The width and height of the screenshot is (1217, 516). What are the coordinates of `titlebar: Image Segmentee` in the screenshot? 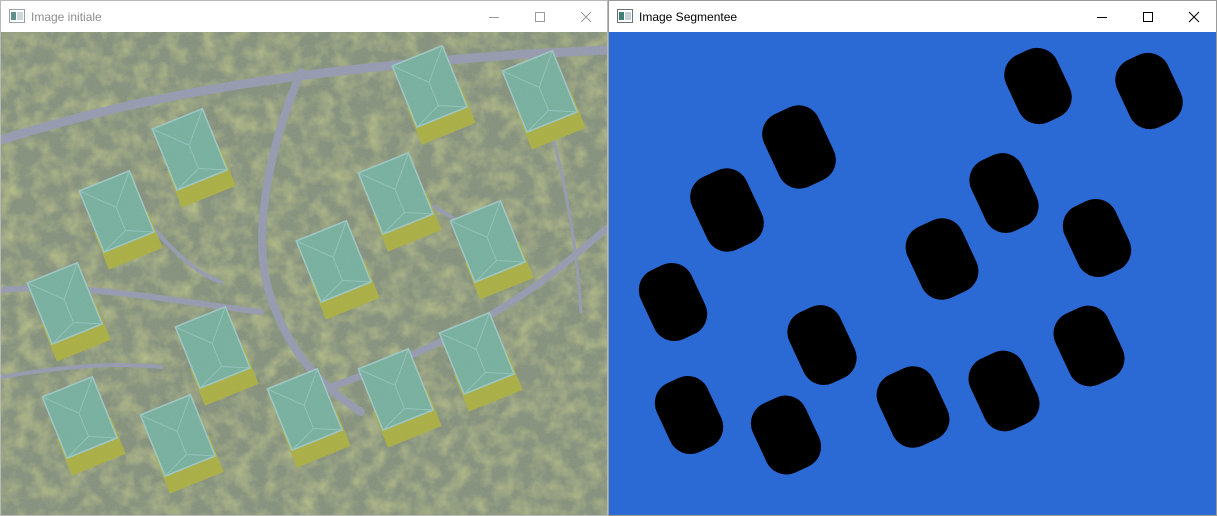 It's located at (912, 16).